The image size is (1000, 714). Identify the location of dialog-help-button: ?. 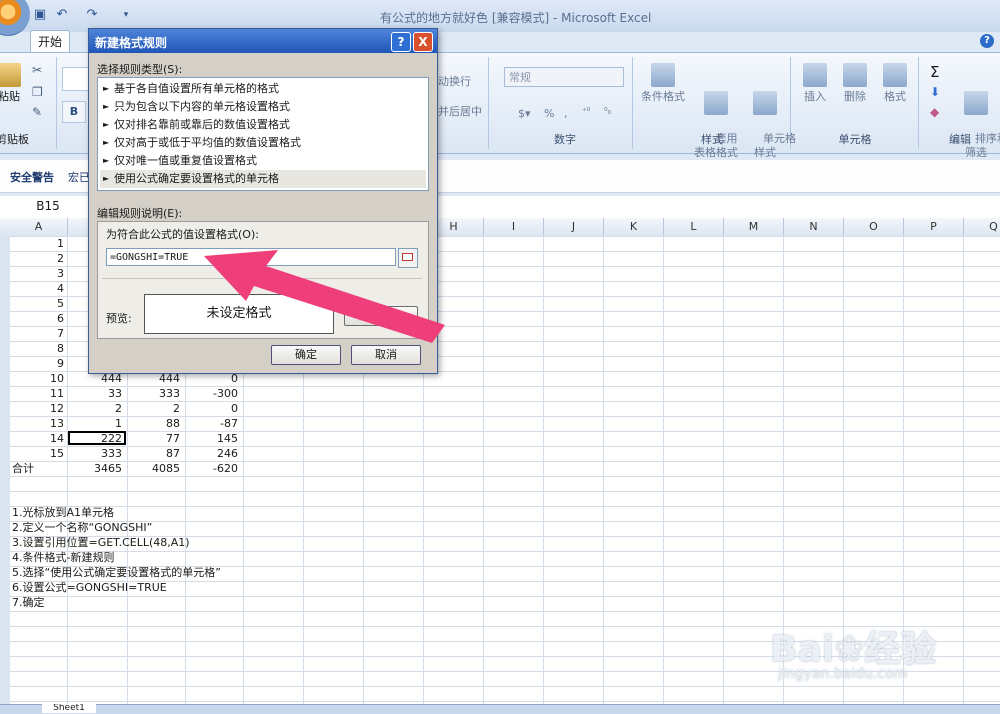
(401, 42).